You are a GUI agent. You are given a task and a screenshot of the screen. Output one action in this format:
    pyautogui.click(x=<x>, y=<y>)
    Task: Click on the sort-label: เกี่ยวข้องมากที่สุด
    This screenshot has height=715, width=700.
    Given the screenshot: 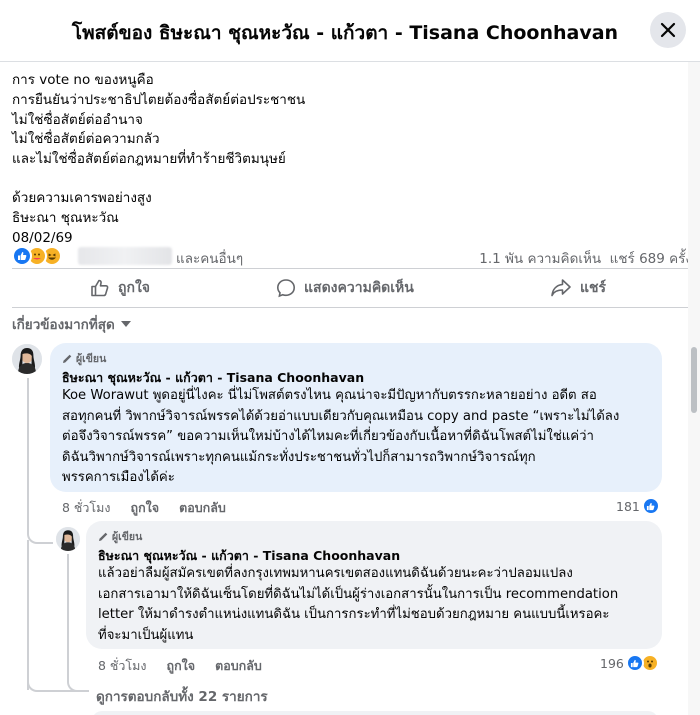 What is the action you would take?
    pyautogui.click(x=63, y=325)
    